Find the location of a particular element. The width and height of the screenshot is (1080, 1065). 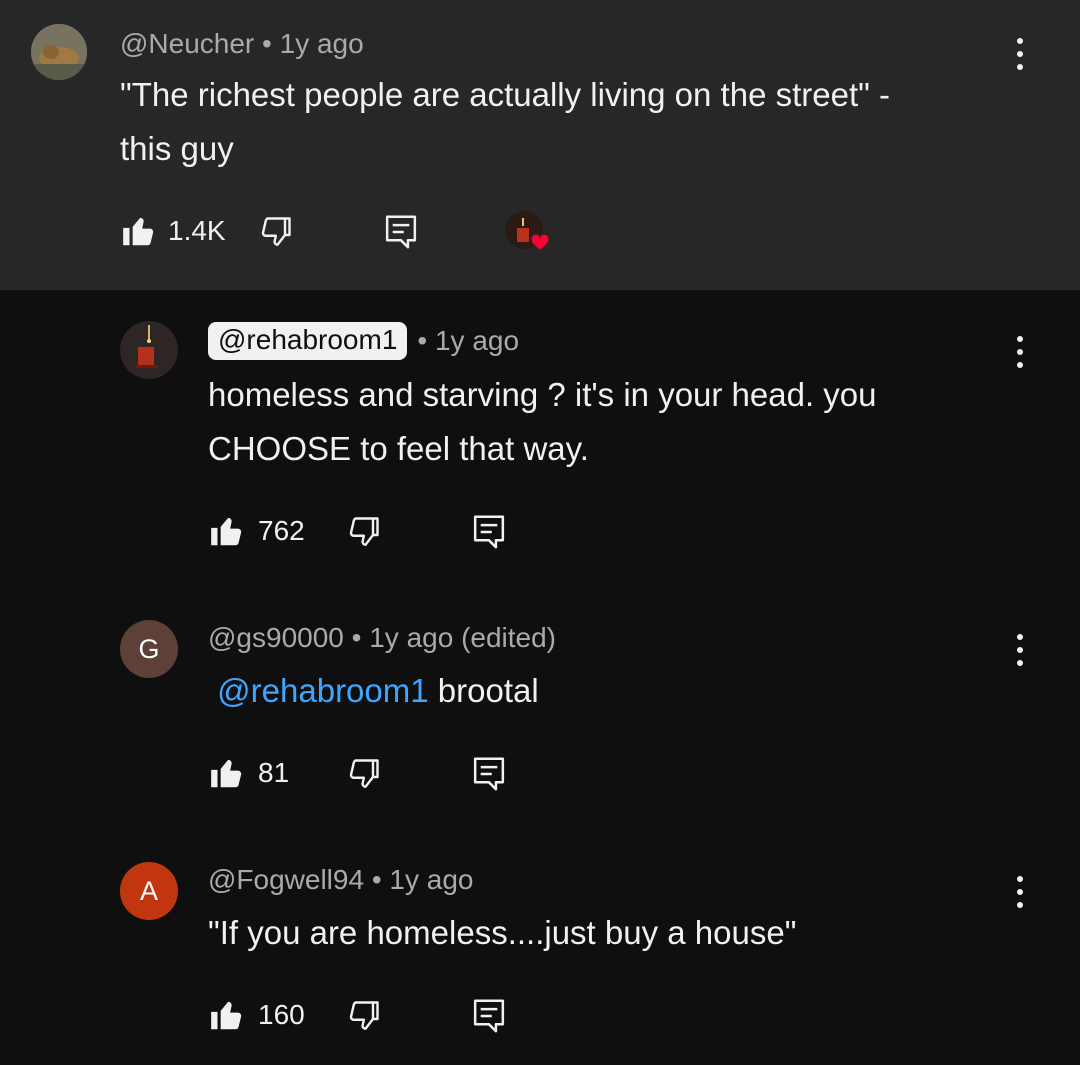

avatar-neucher is located at coordinates (59, 52).